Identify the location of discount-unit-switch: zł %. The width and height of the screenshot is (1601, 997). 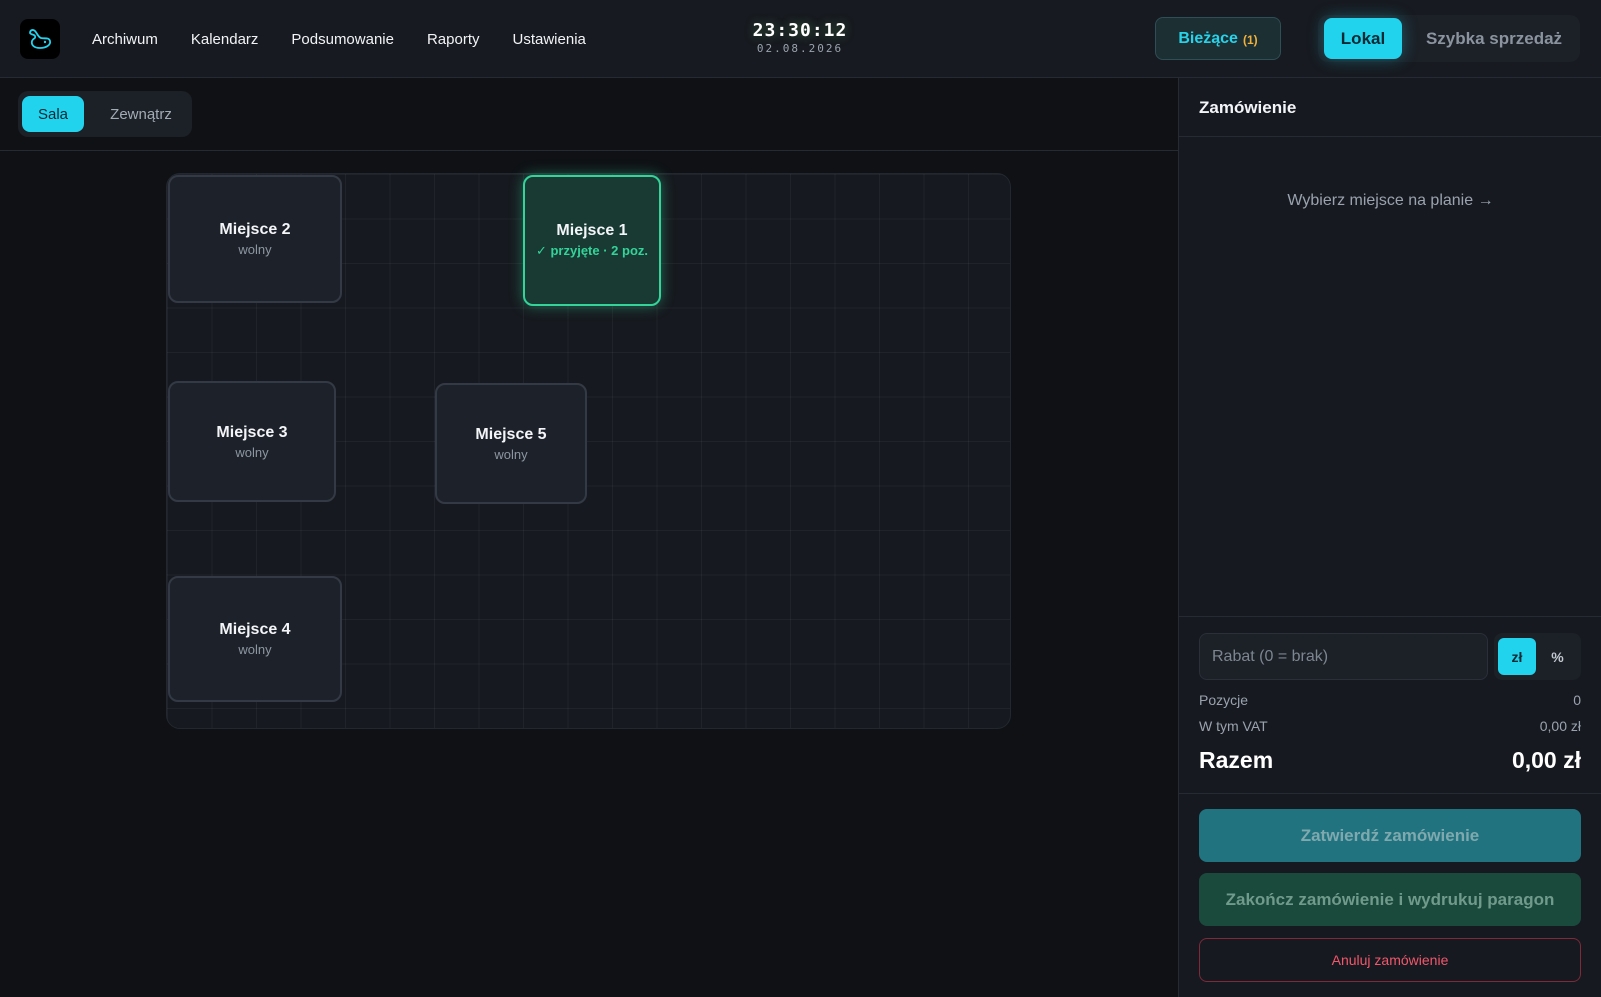
(1537, 656).